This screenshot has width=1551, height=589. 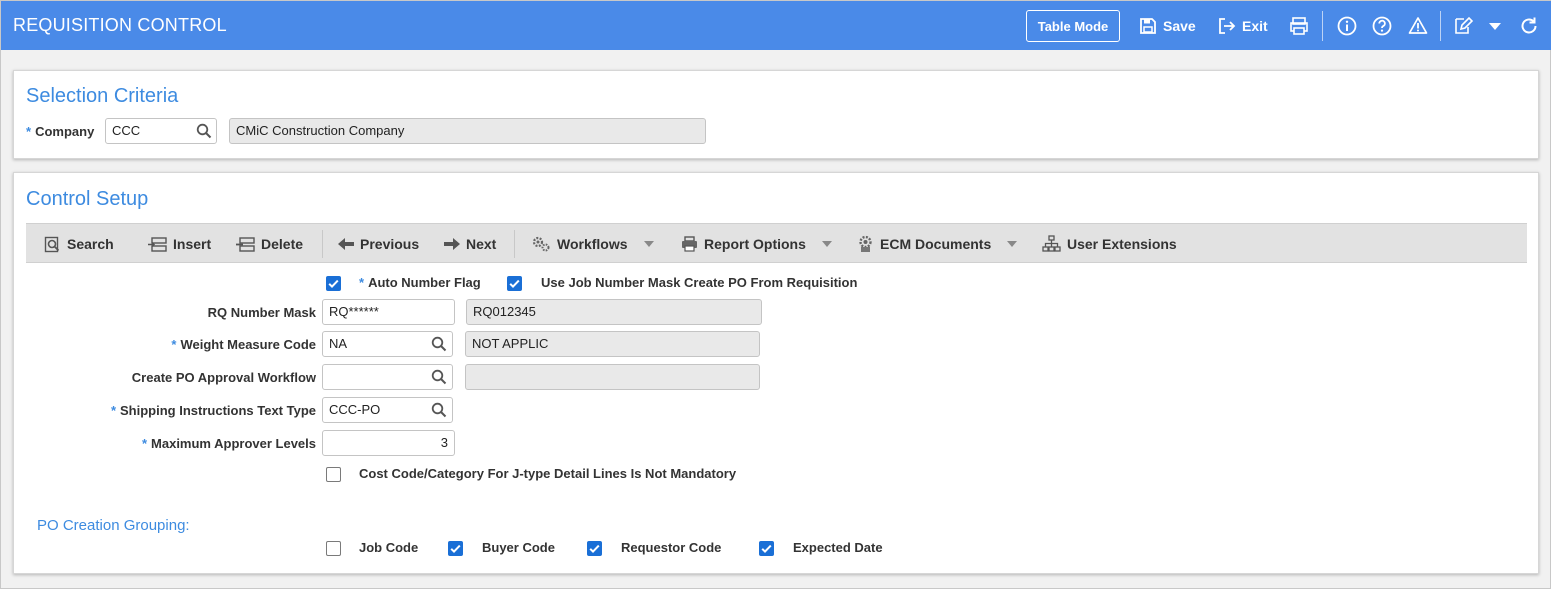 I want to click on hierarchy-icon, so click(x=1051, y=243).